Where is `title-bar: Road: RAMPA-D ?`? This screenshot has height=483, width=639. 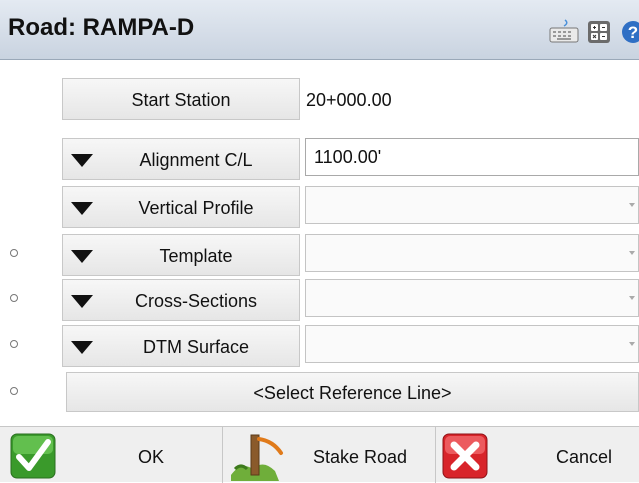 title-bar: Road: RAMPA-D ? is located at coordinates (319, 30).